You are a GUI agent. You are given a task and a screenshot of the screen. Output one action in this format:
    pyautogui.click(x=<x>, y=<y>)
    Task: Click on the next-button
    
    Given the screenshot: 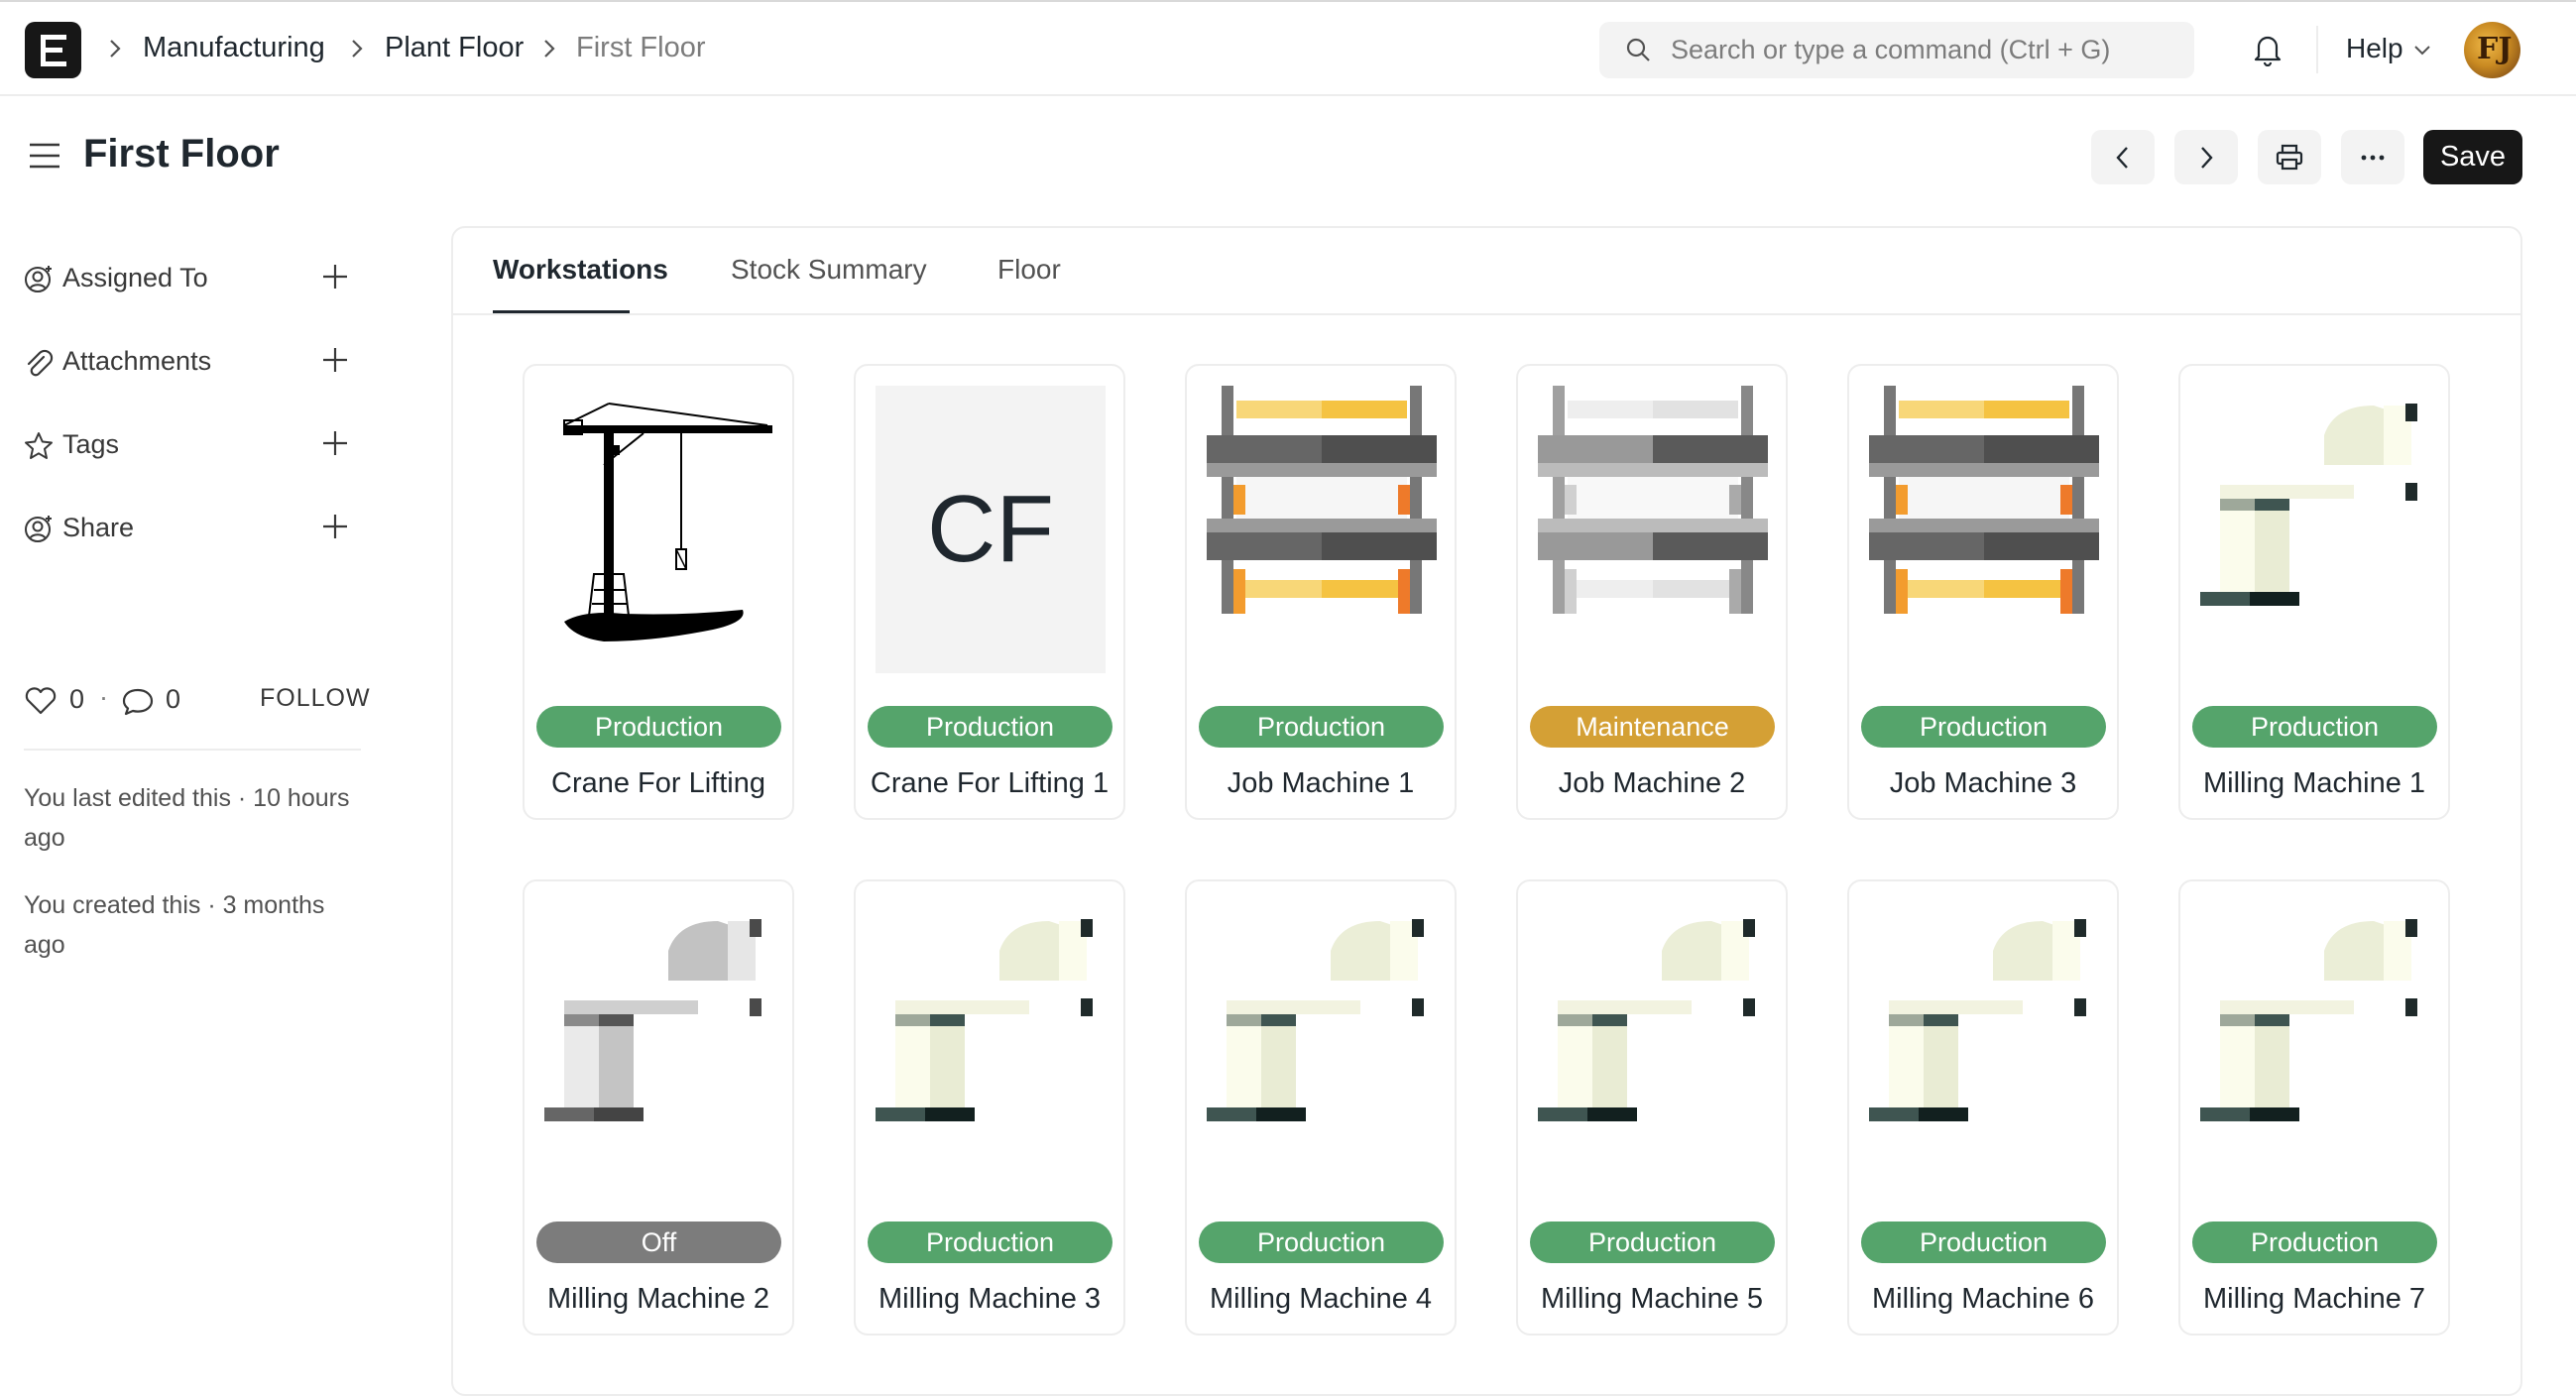 What is the action you would take?
    pyautogui.click(x=2206, y=157)
    